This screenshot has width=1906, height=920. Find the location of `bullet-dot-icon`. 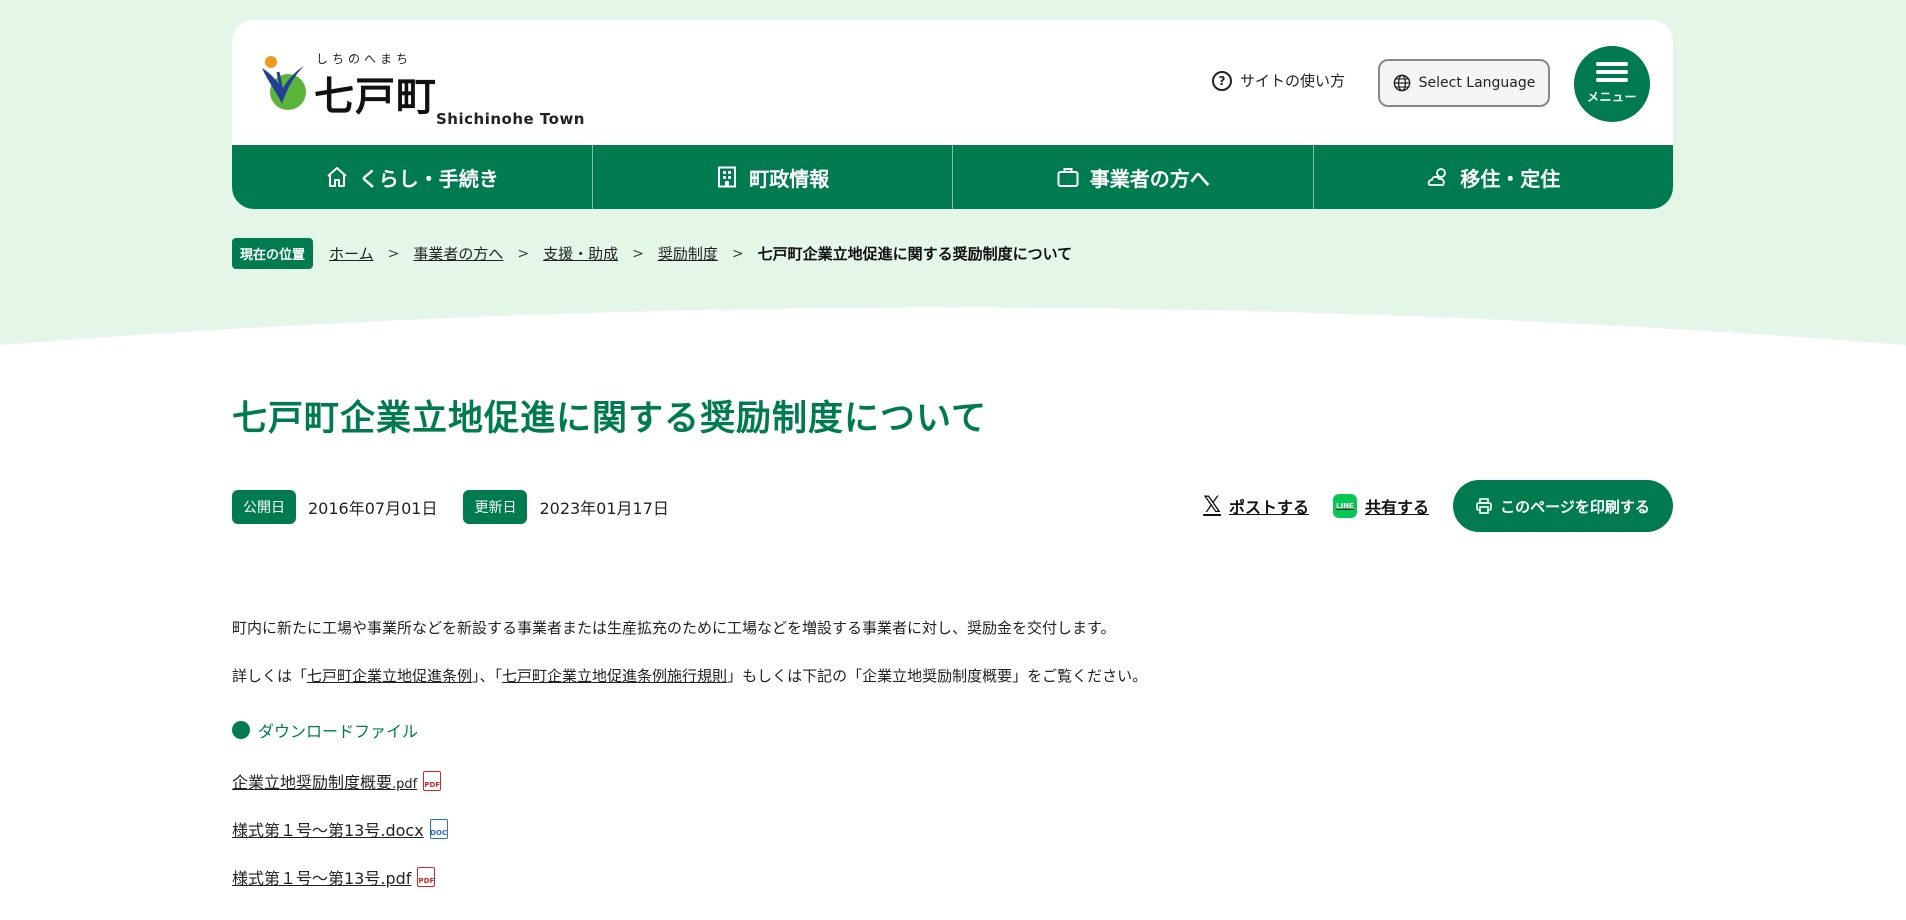

bullet-dot-icon is located at coordinates (241, 730).